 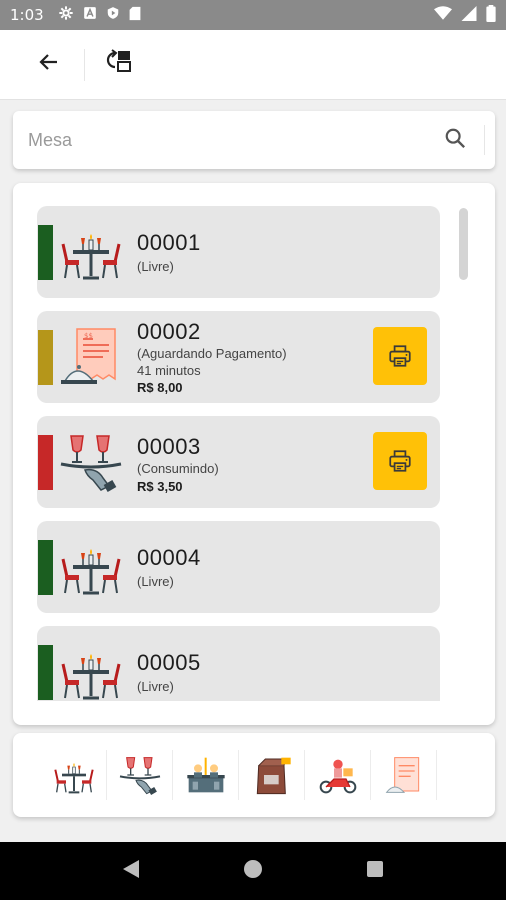 I want to click on recents-square-icon, so click(x=375, y=871).